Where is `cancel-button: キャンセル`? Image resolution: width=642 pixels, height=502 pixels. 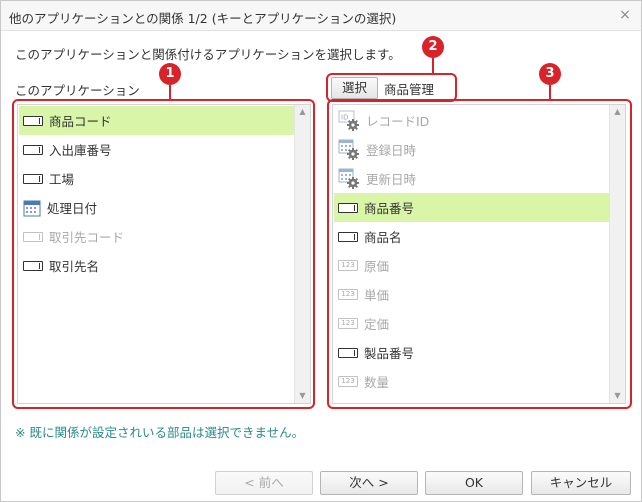 cancel-button: キャンセル is located at coordinates (581, 483).